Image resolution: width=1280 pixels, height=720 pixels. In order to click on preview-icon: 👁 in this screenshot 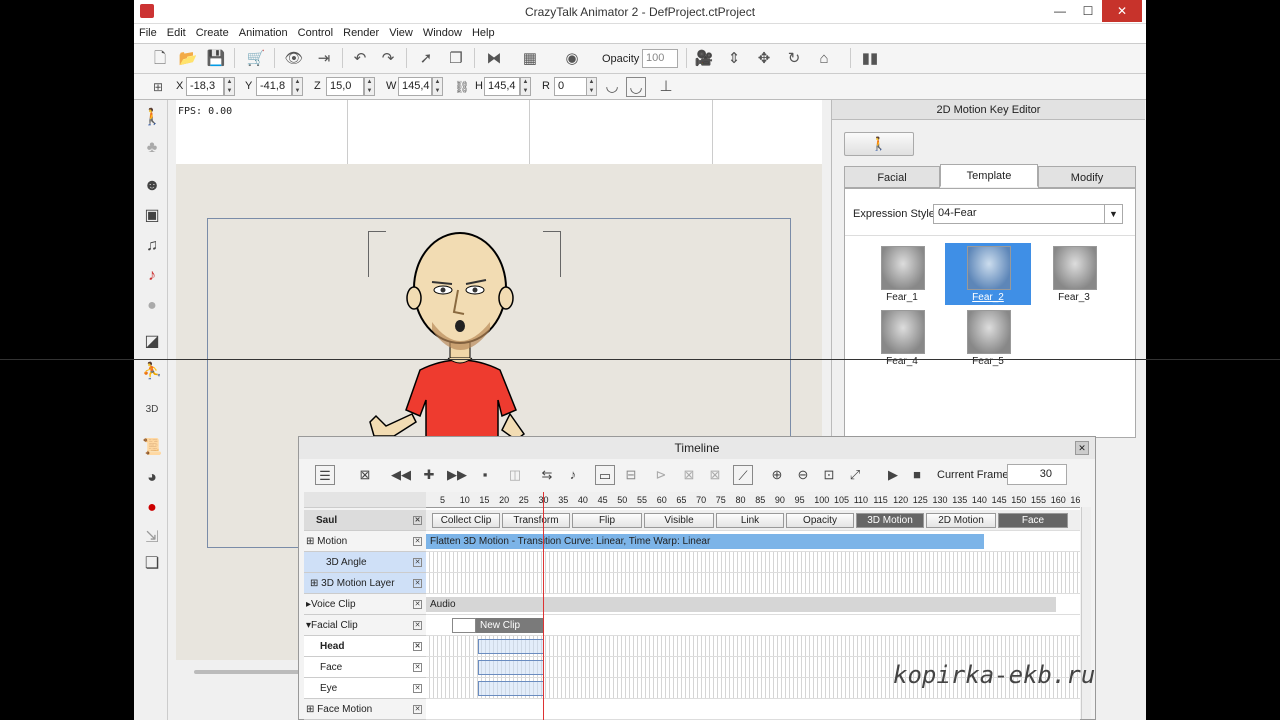, I will do `click(294, 59)`.